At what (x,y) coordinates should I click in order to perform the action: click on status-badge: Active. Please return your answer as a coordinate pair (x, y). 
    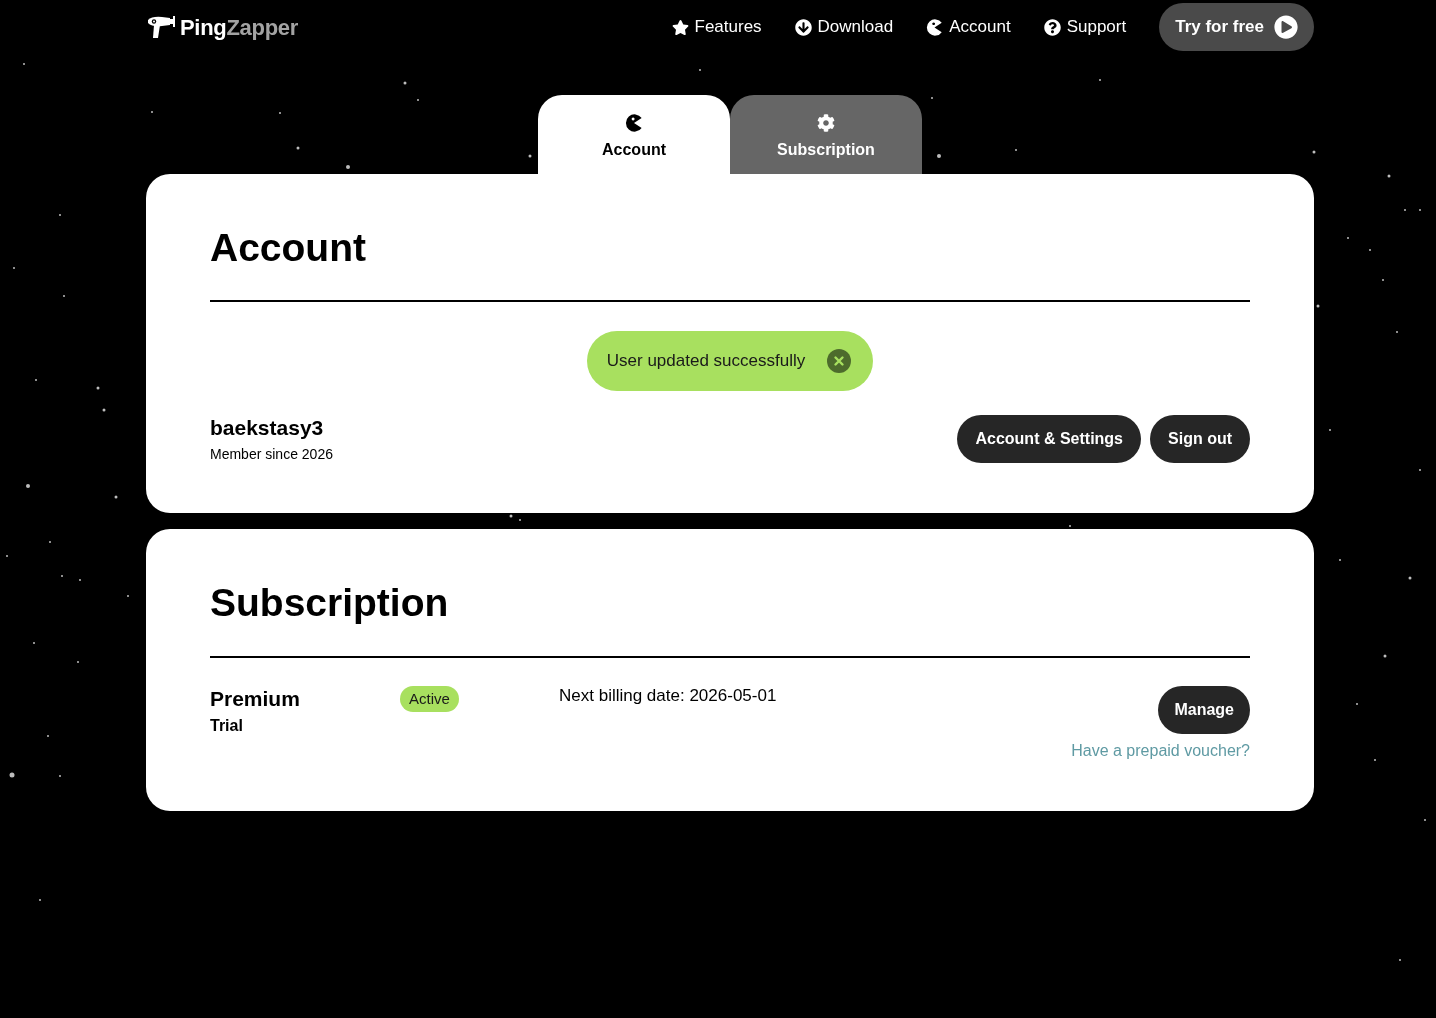
    Looking at the image, I should click on (429, 699).